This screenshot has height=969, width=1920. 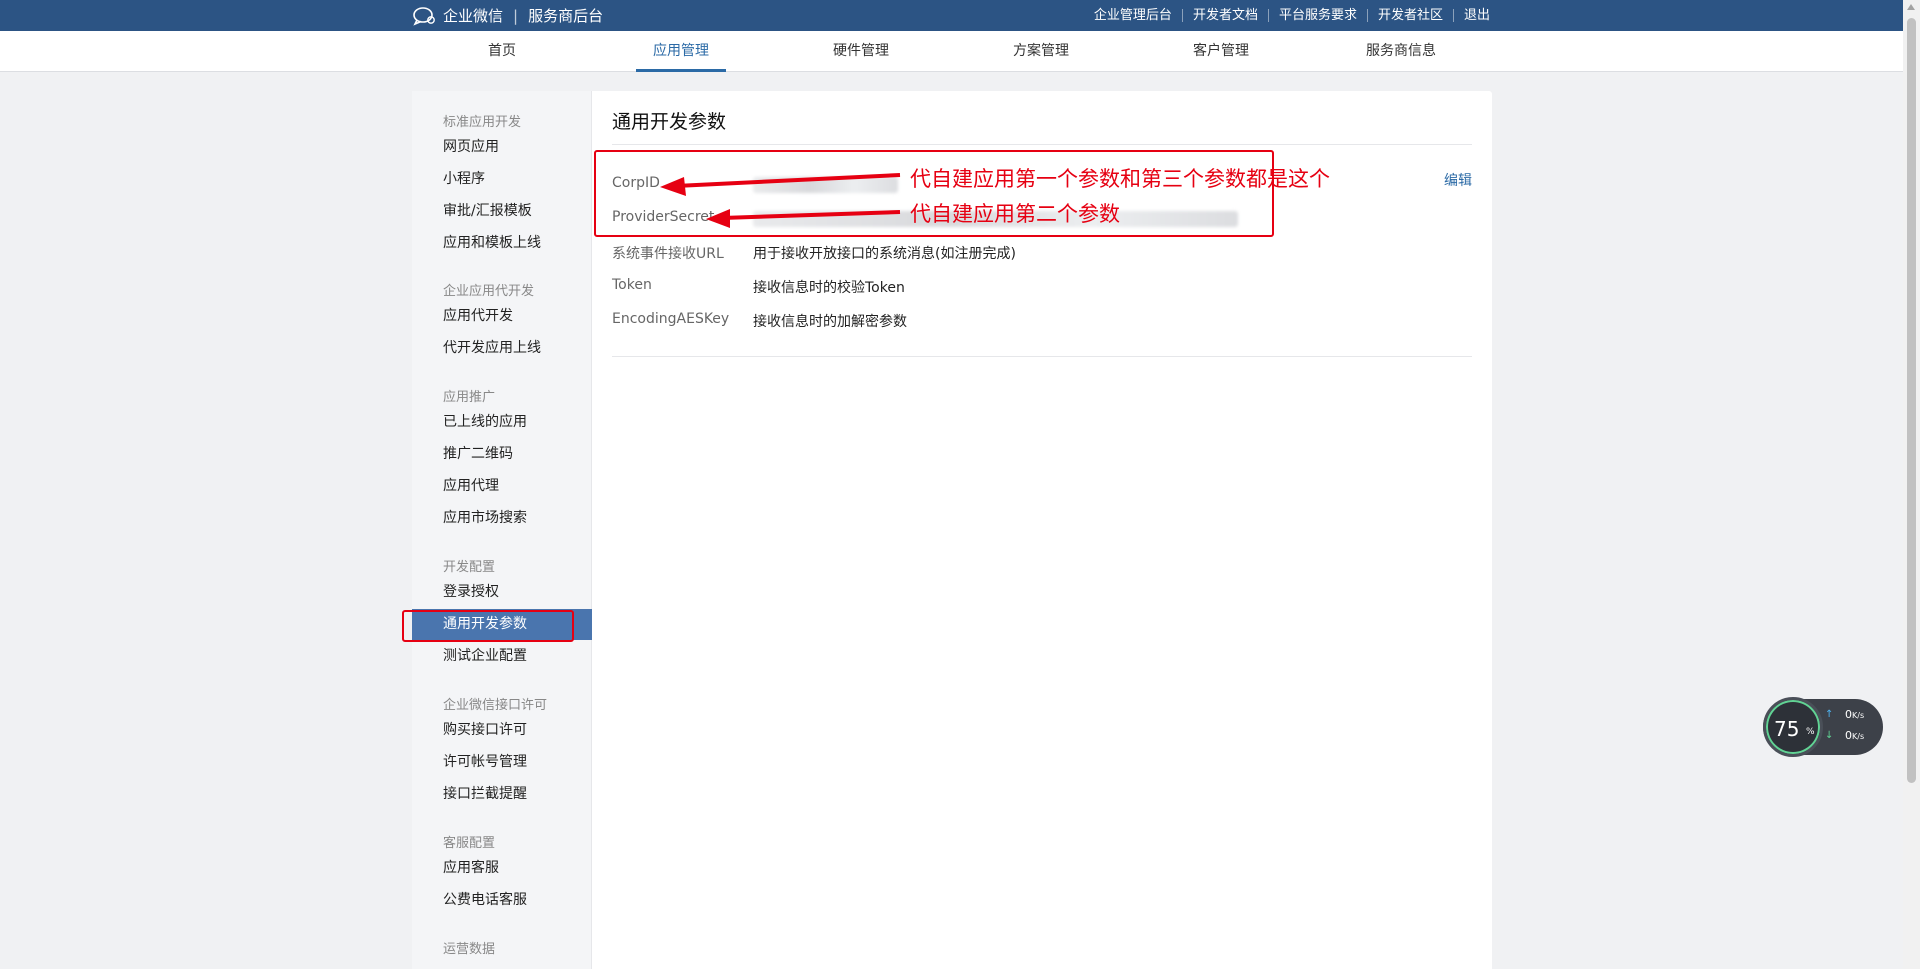 What do you see at coordinates (488, 626) in the screenshot?
I see `annotation-box-sidebar` at bounding box center [488, 626].